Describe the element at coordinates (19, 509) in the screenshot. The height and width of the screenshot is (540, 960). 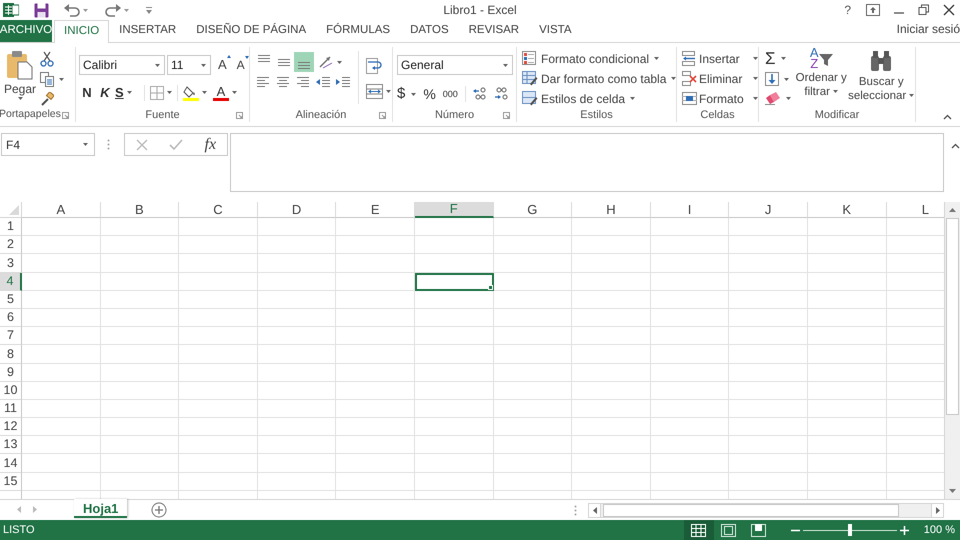
I see `previous-sheet-icon` at that location.